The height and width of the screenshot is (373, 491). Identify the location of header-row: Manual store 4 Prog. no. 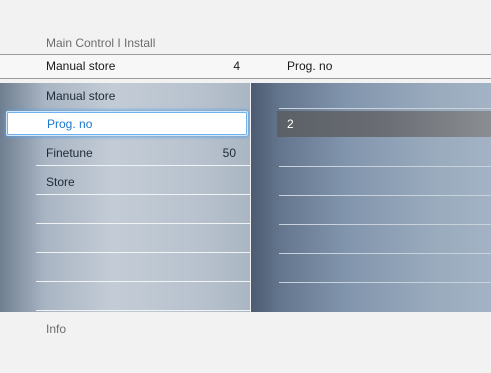
(245, 66).